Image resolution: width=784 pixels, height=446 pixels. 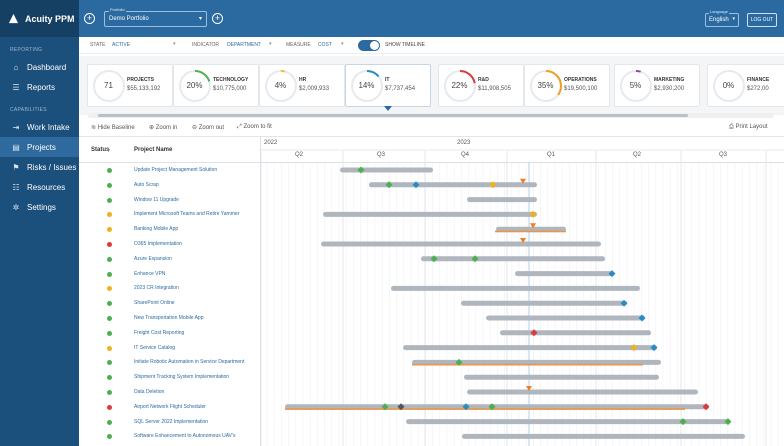 What do you see at coordinates (156, 288) in the screenshot?
I see `project-name-link: 2023 CR Integration` at bounding box center [156, 288].